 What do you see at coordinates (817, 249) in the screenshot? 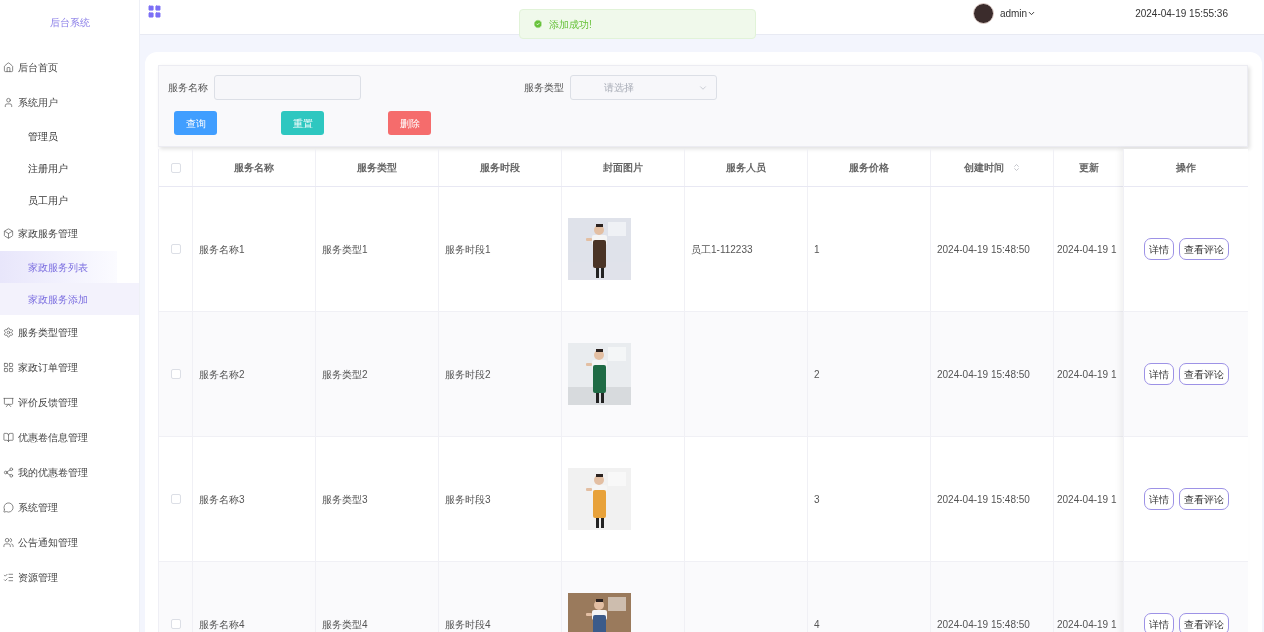
I see `table-cell-text: 1` at bounding box center [817, 249].